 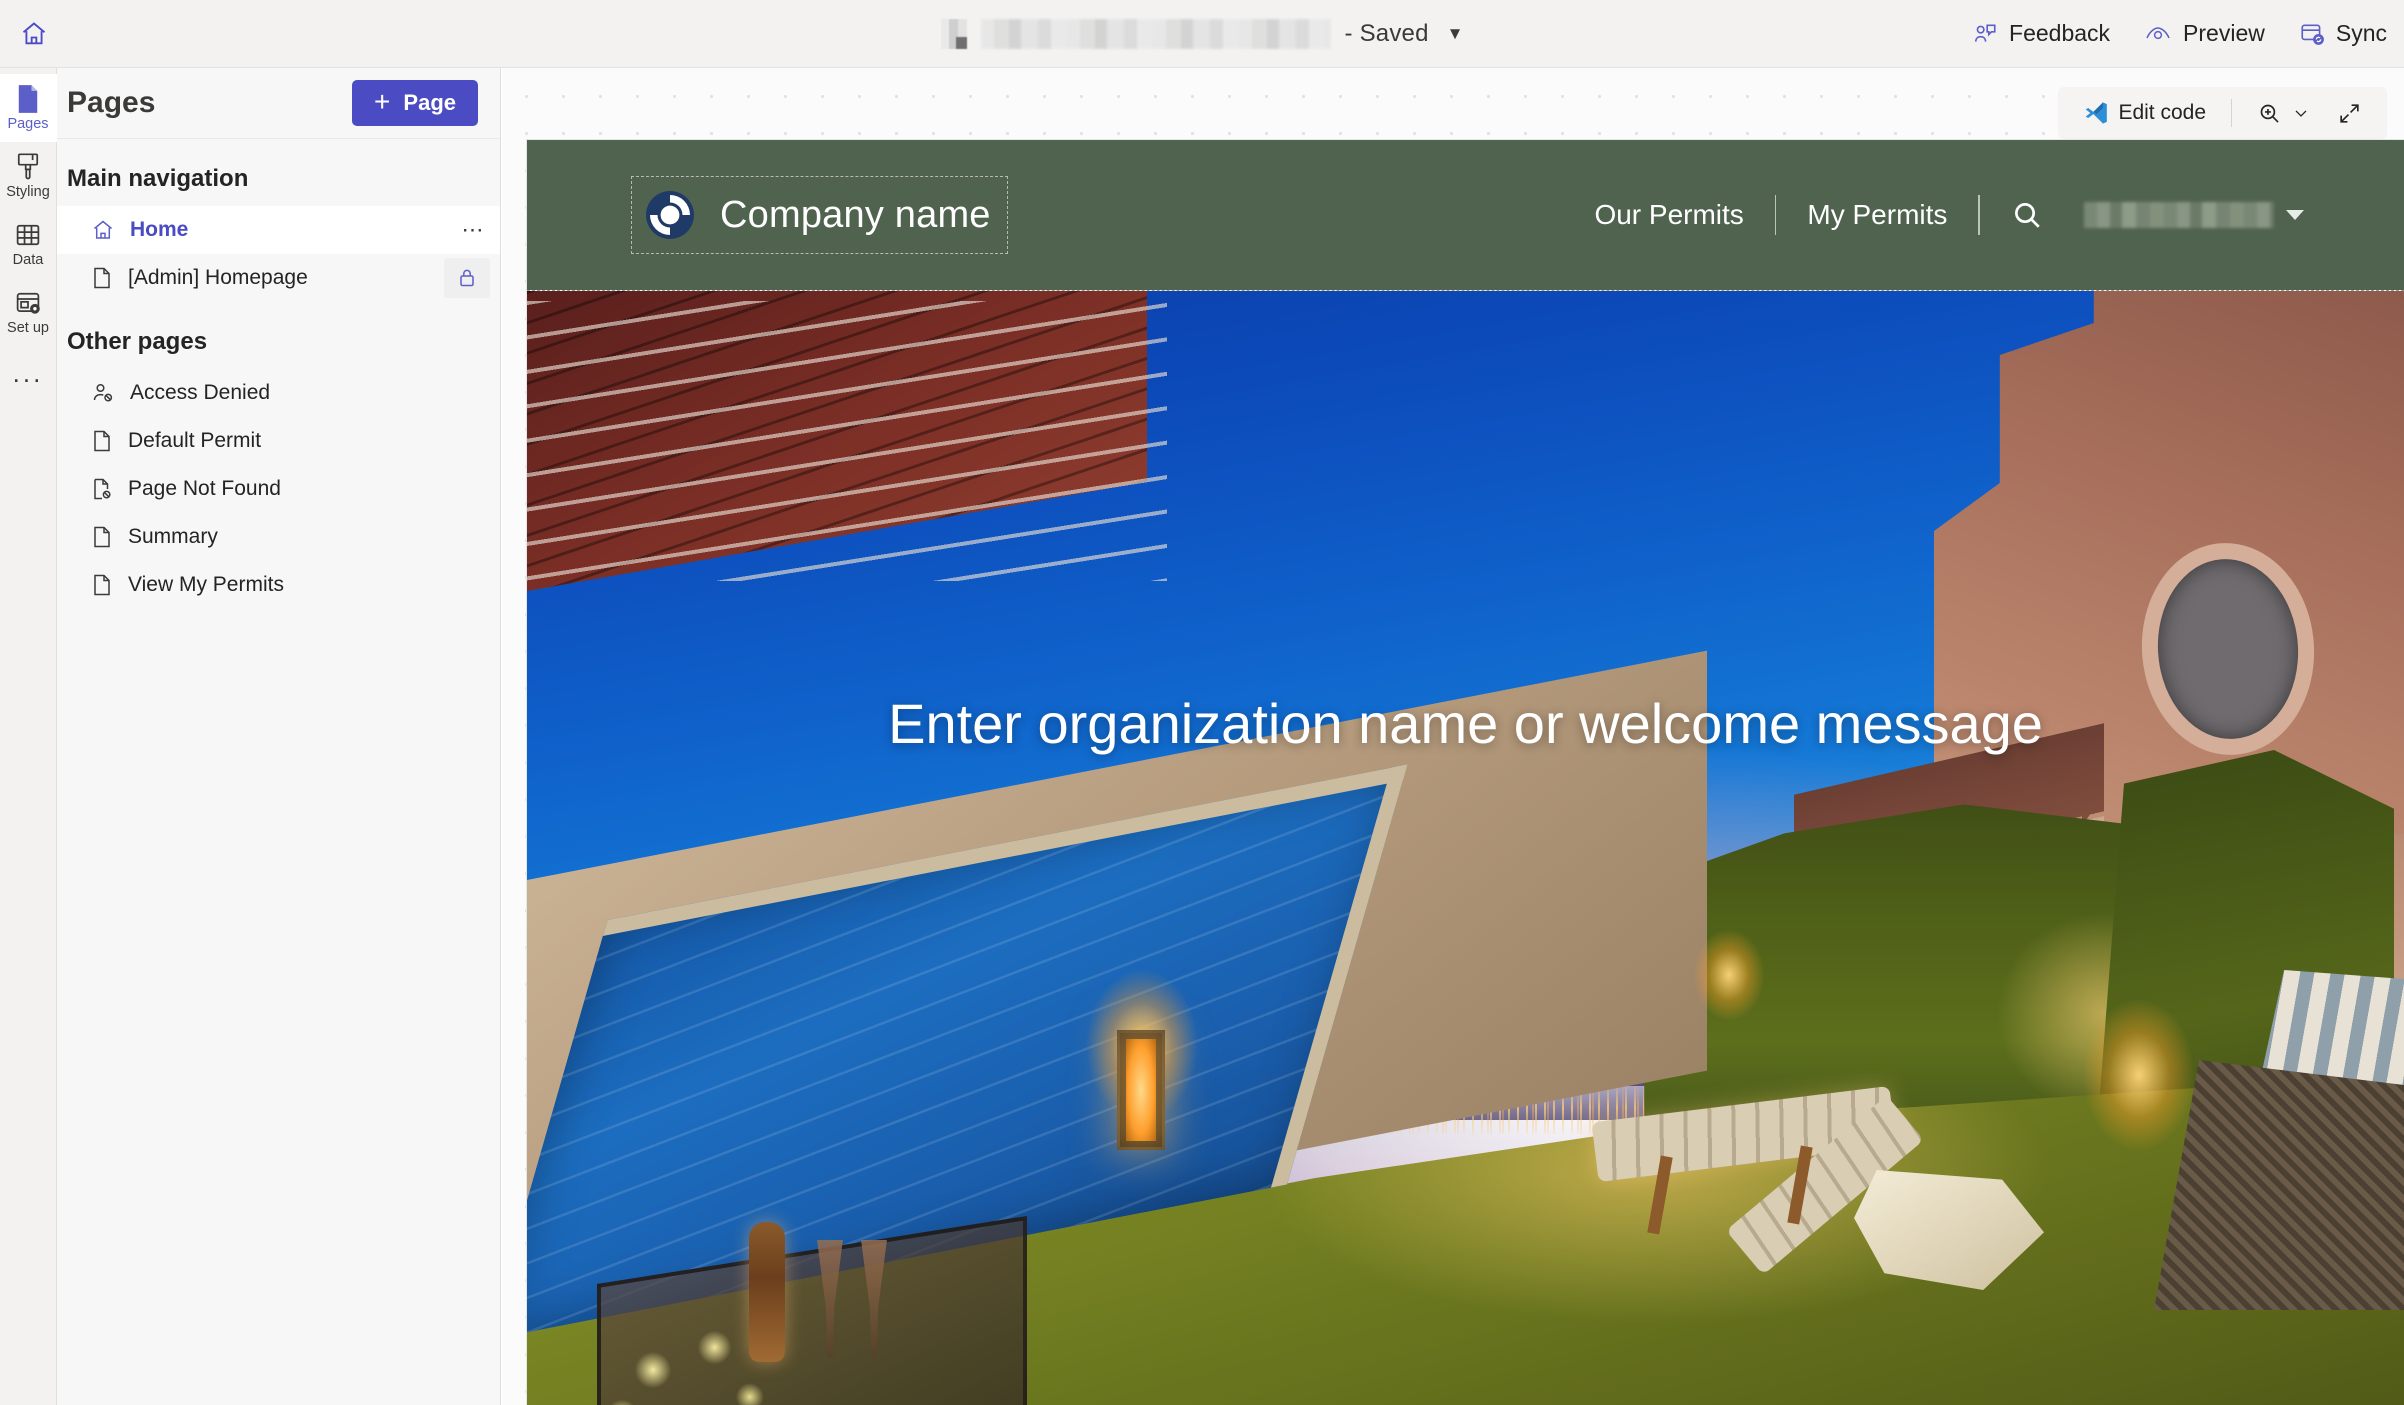 I want to click on expand-canvas-button, so click(x=2349, y=113).